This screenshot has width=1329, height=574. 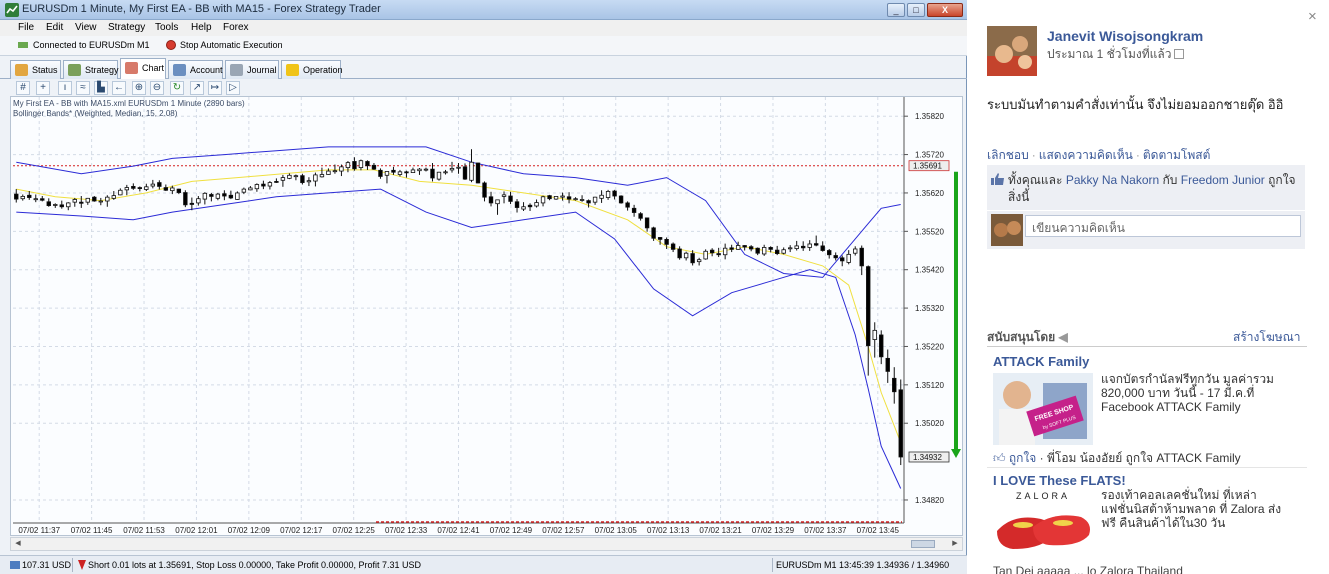 What do you see at coordinates (1043, 409) in the screenshot?
I see `ad-image: FREE SHOP by SOFT PLUS` at bounding box center [1043, 409].